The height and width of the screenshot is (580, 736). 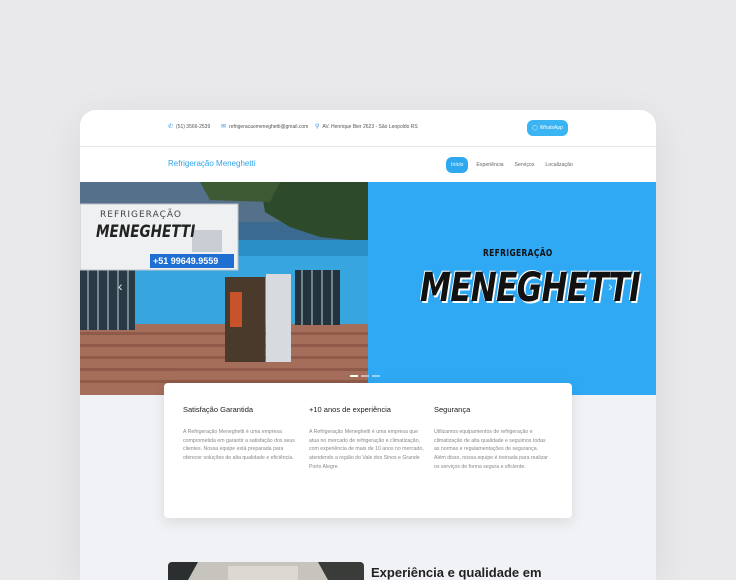 What do you see at coordinates (171, 127) in the screenshot?
I see `phone-icon: ✆` at bounding box center [171, 127].